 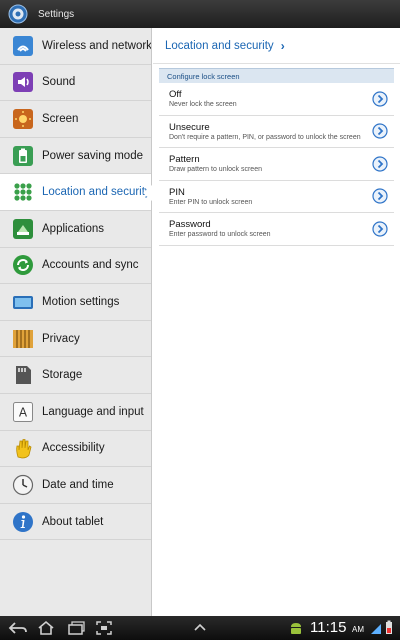 I want to click on option-title: Pattern, so click(x=184, y=159).